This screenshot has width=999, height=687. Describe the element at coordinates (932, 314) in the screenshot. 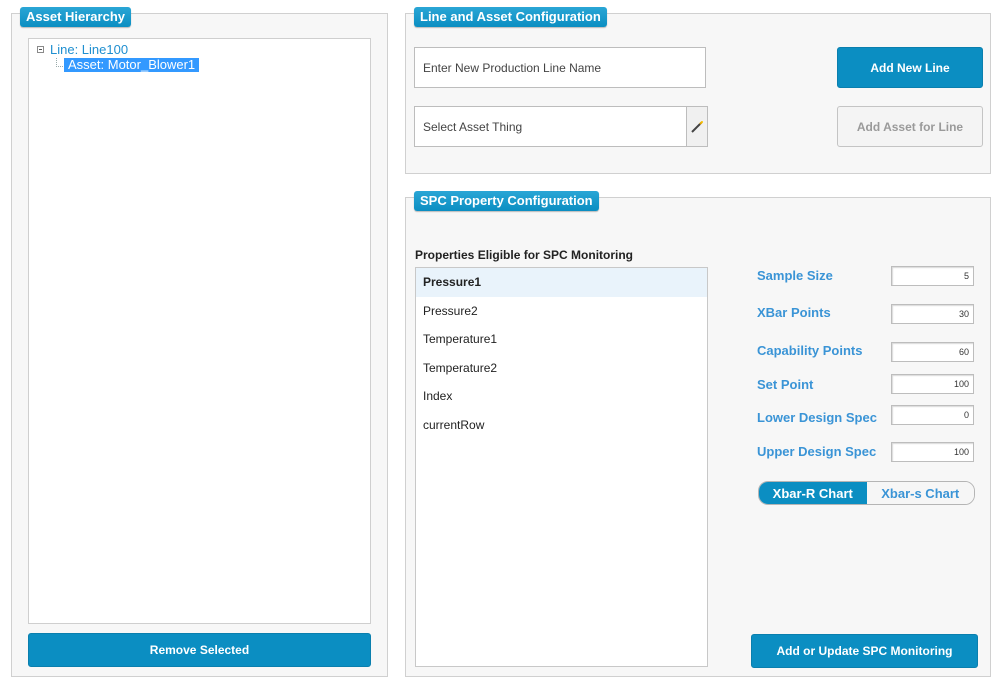

I see `xbar-points-input: 30` at that location.